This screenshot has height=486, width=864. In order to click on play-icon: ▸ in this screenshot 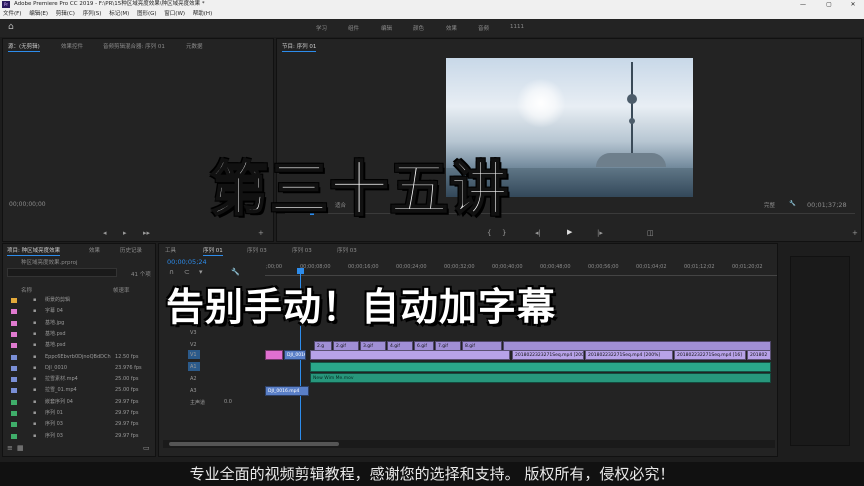, I will do `click(125, 233)`.